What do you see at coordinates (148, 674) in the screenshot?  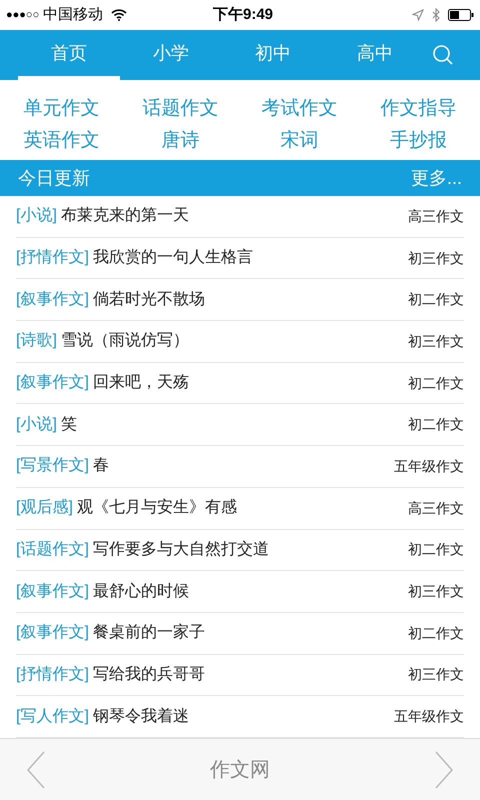 I see `article-title: 写给我的兵哥哥` at bounding box center [148, 674].